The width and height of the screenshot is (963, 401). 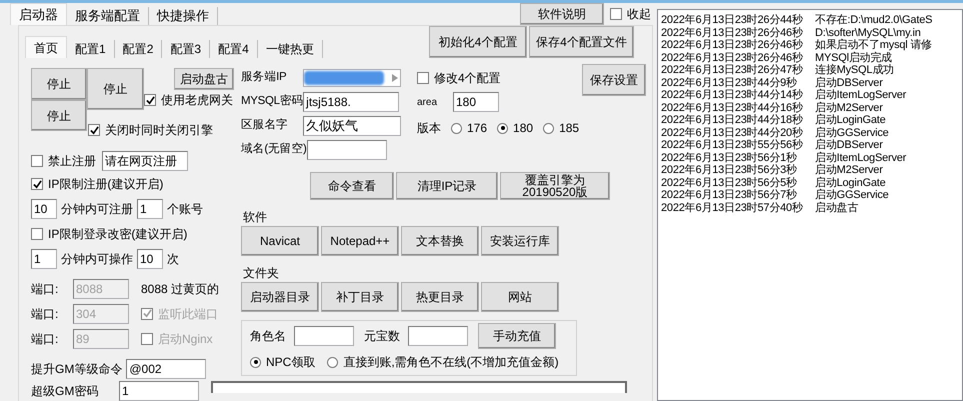 What do you see at coordinates (476, 102) in the screenshot?
I see `input-field: 180` at bounding box center [476, 102].